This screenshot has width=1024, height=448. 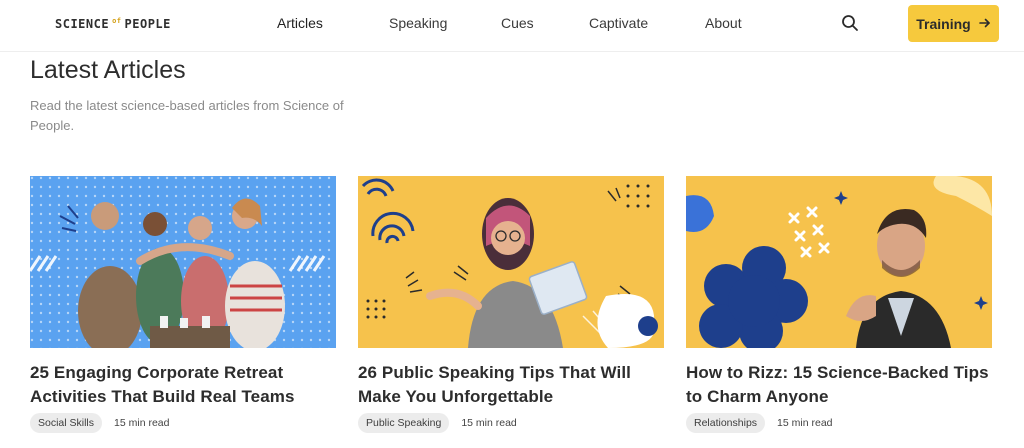 What do you see at coordinates (517, 23) in the screenshot?
I see `nav-cues: Cues` at bounding box center [517, 23].